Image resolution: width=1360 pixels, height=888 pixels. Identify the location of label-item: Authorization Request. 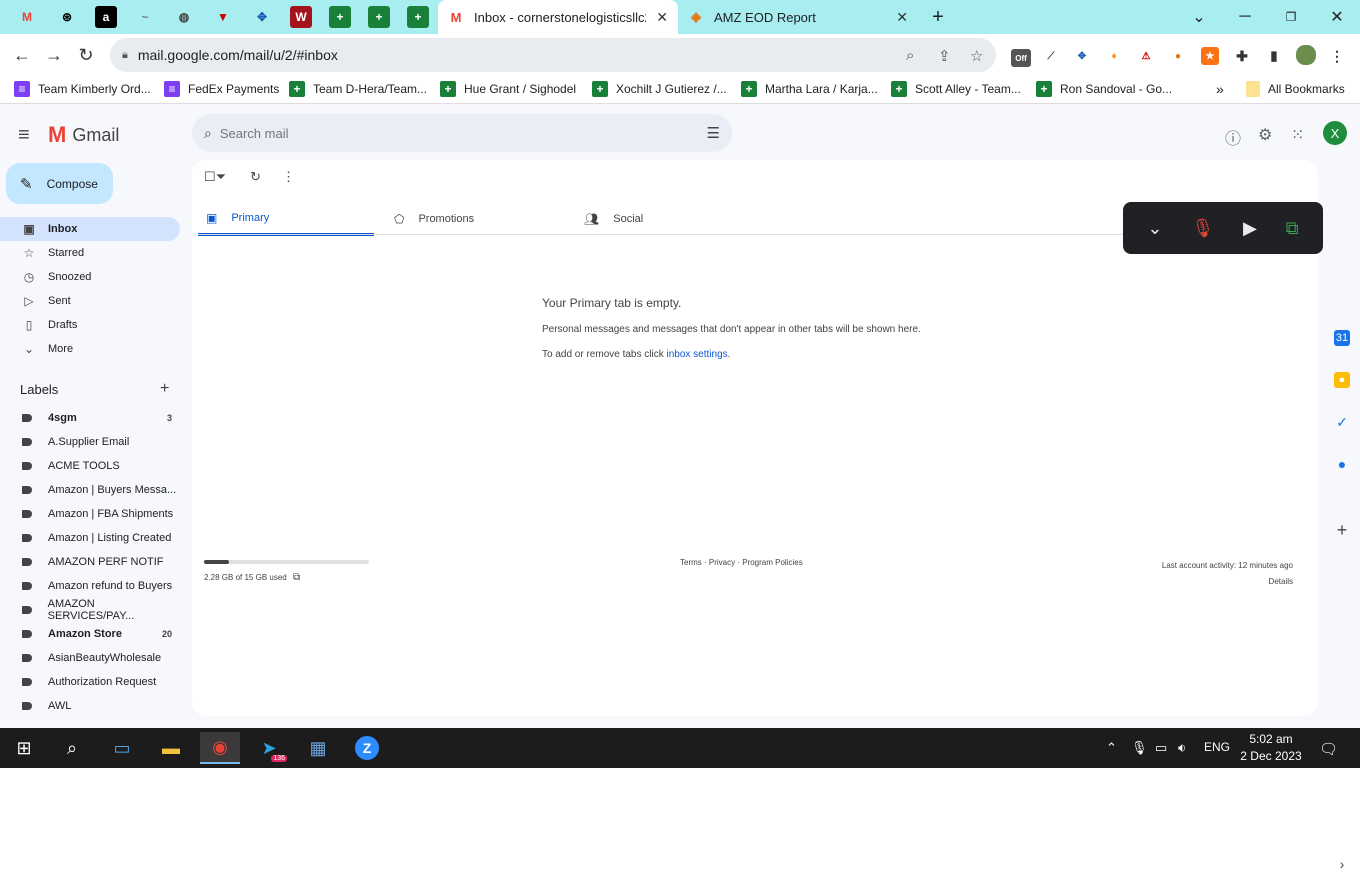
(90, 682).